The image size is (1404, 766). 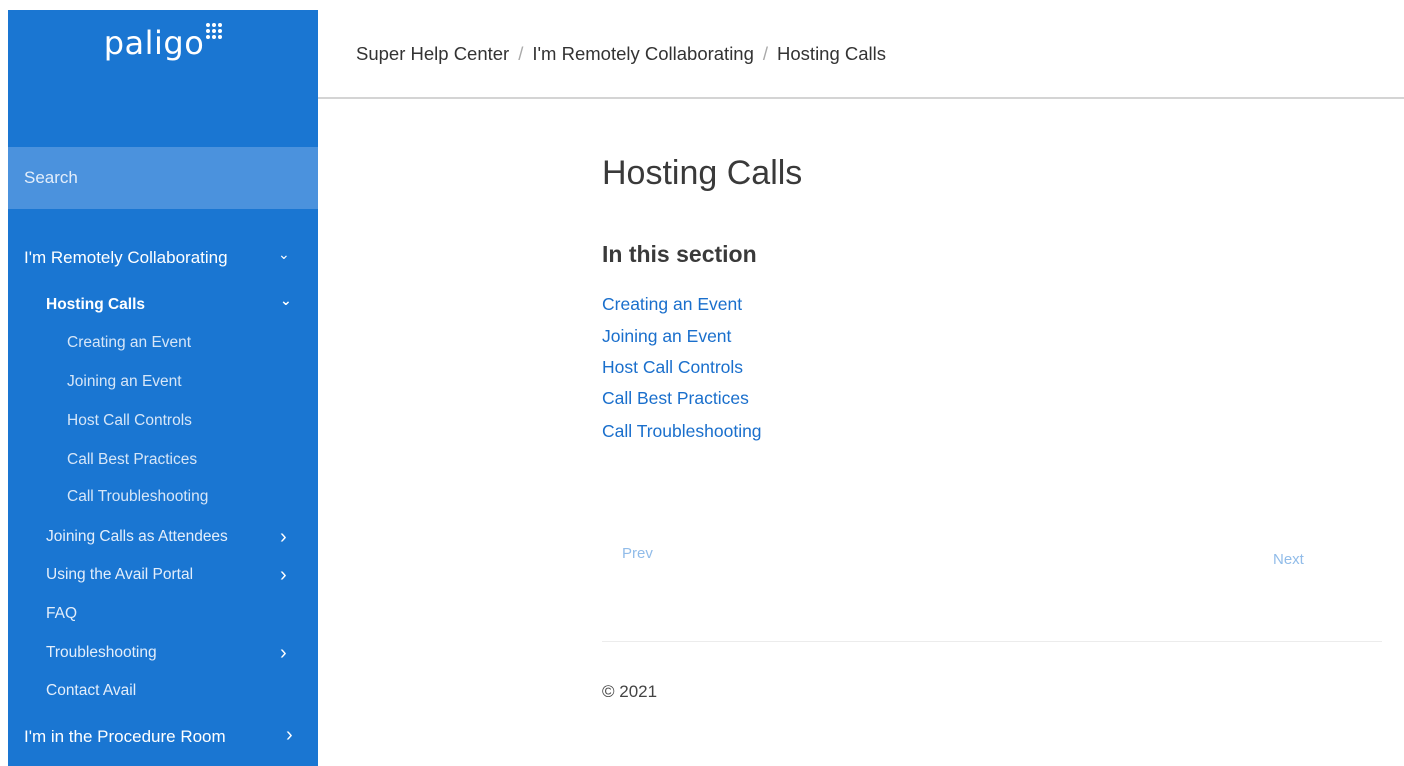 I want to click on sidebar-item-creating-an-event: Creating an Event, so click(x=129, y=343).